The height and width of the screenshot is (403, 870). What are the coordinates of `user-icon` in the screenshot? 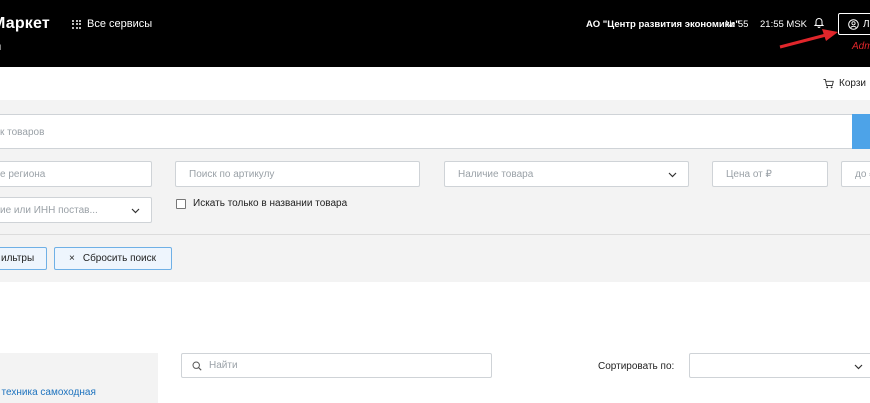 It's located at (853, 24).